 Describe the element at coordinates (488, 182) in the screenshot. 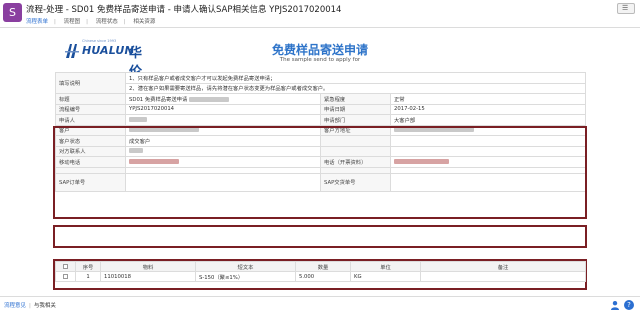

I see `sap-delivery-input` at that location.